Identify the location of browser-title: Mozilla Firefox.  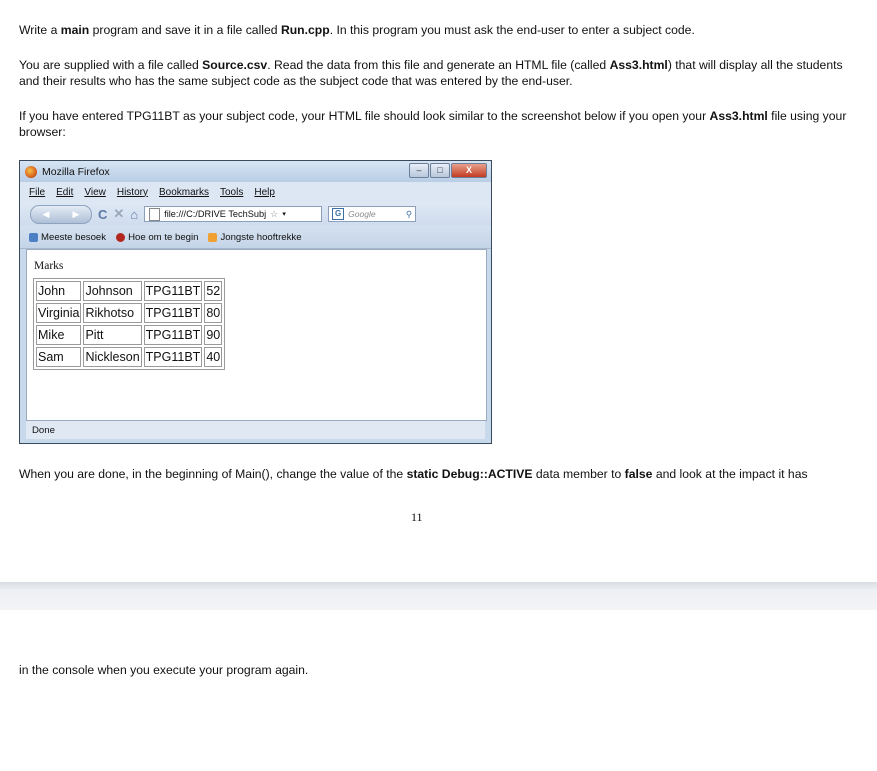
(76, 171).